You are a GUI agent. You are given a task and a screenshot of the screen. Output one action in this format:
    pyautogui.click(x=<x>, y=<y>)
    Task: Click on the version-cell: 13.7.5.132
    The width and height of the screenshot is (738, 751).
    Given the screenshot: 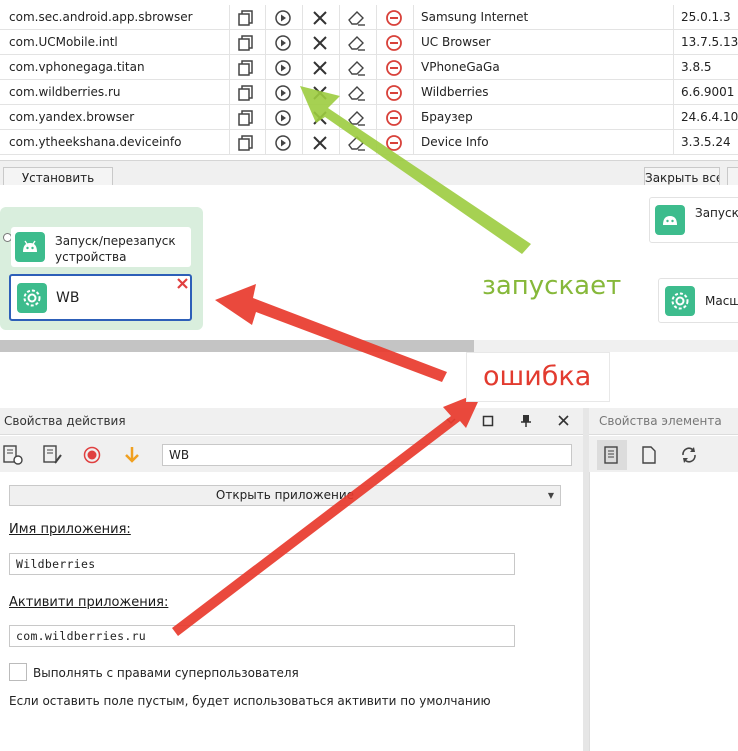 What is the action you would take?
    pyautogui.click(x=709, y=42)
    